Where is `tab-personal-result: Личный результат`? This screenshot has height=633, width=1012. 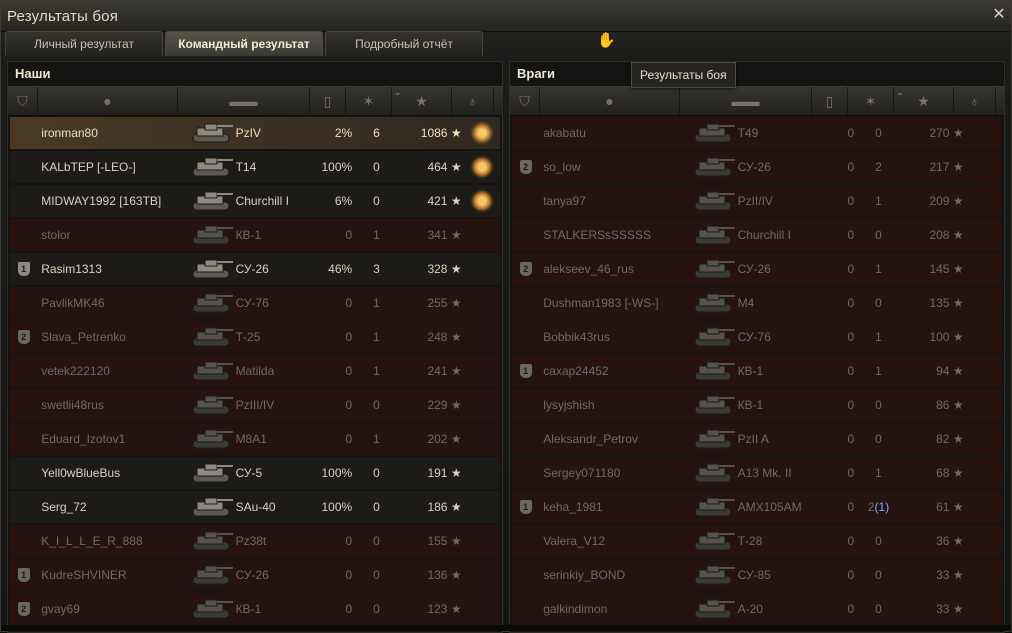 tab-personal-result: Личный результат is located at coordinates (84, 43).